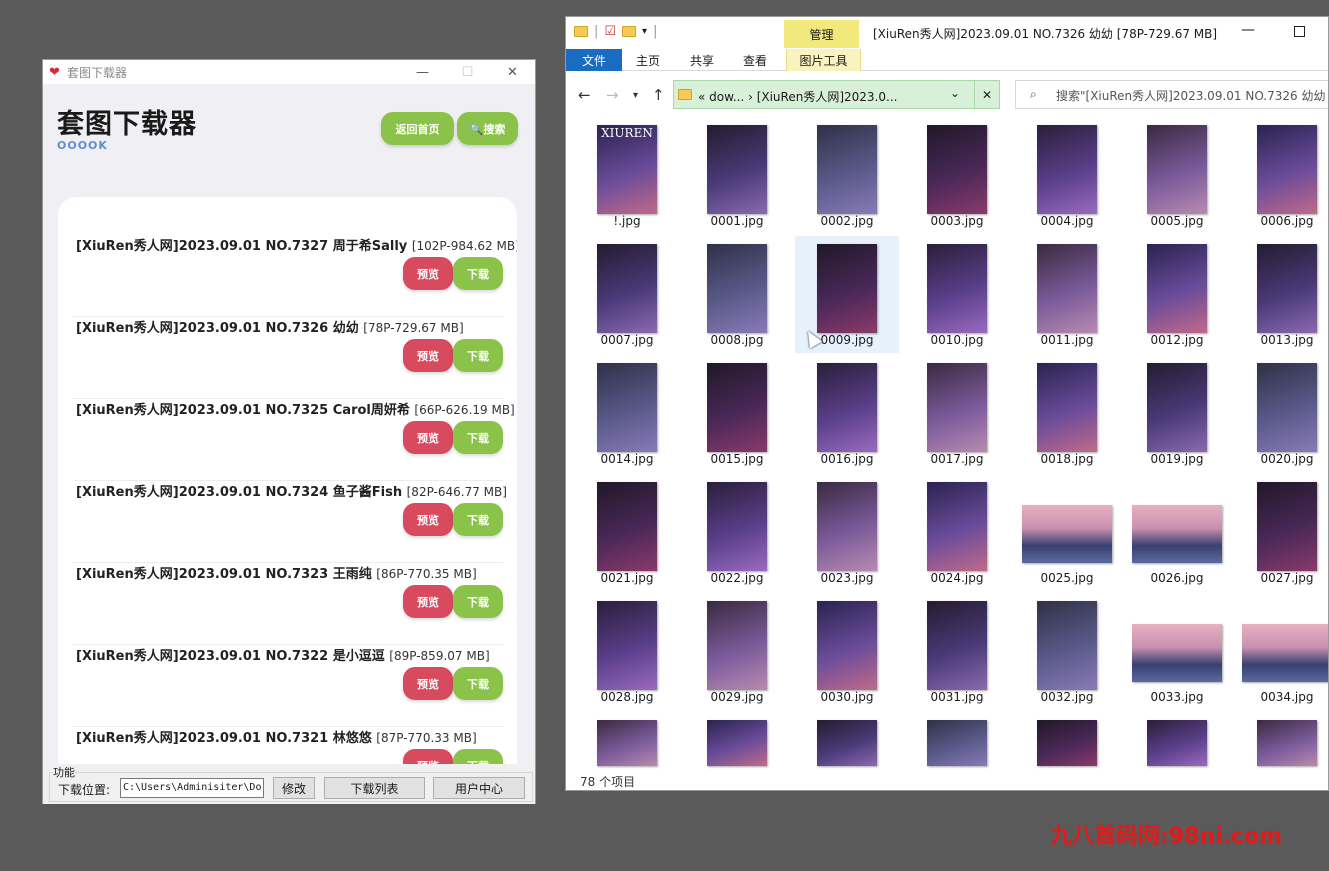  What do you see at coordinates (479, 788) in the screenshot?
I see `user-center-button: 用户中心` at bounding box center [479, 788].